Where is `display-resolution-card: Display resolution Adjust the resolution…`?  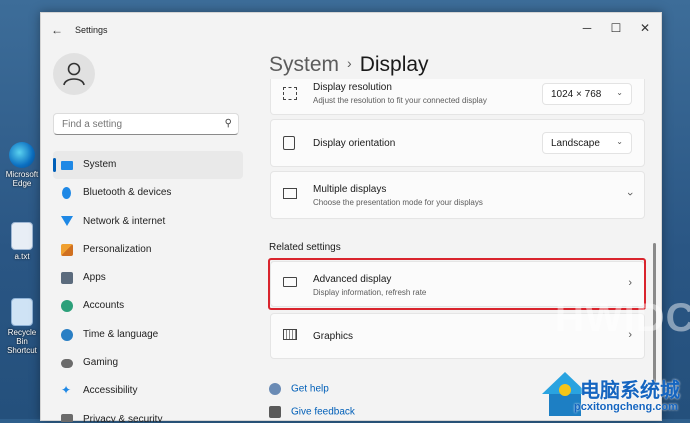 display-resolution-card: Display resolution Adjust the resolution… is located at coordinates (457, 97).